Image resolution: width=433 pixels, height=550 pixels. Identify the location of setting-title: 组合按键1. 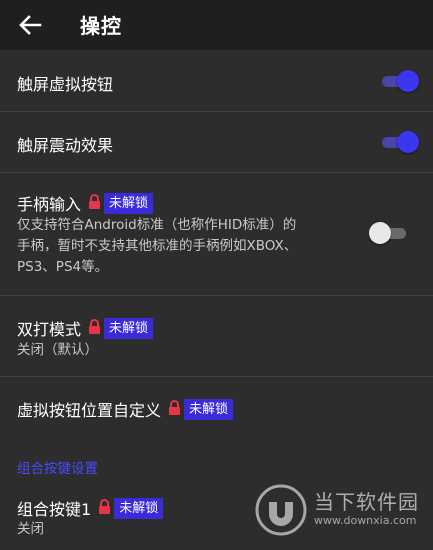
(54, 509).